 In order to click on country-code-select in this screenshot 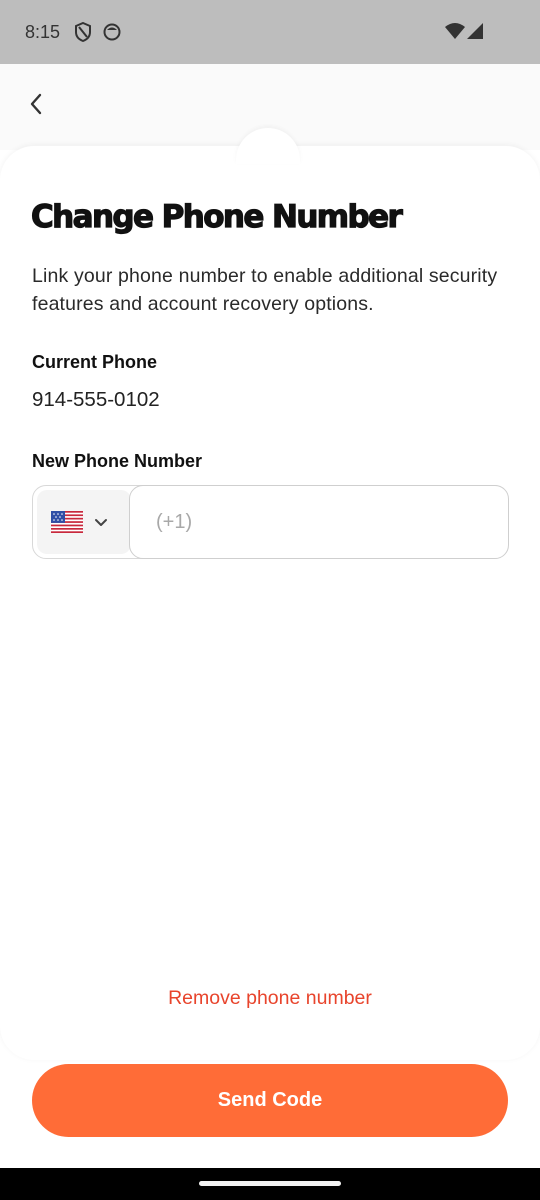, I will do `click(84, 522)`.